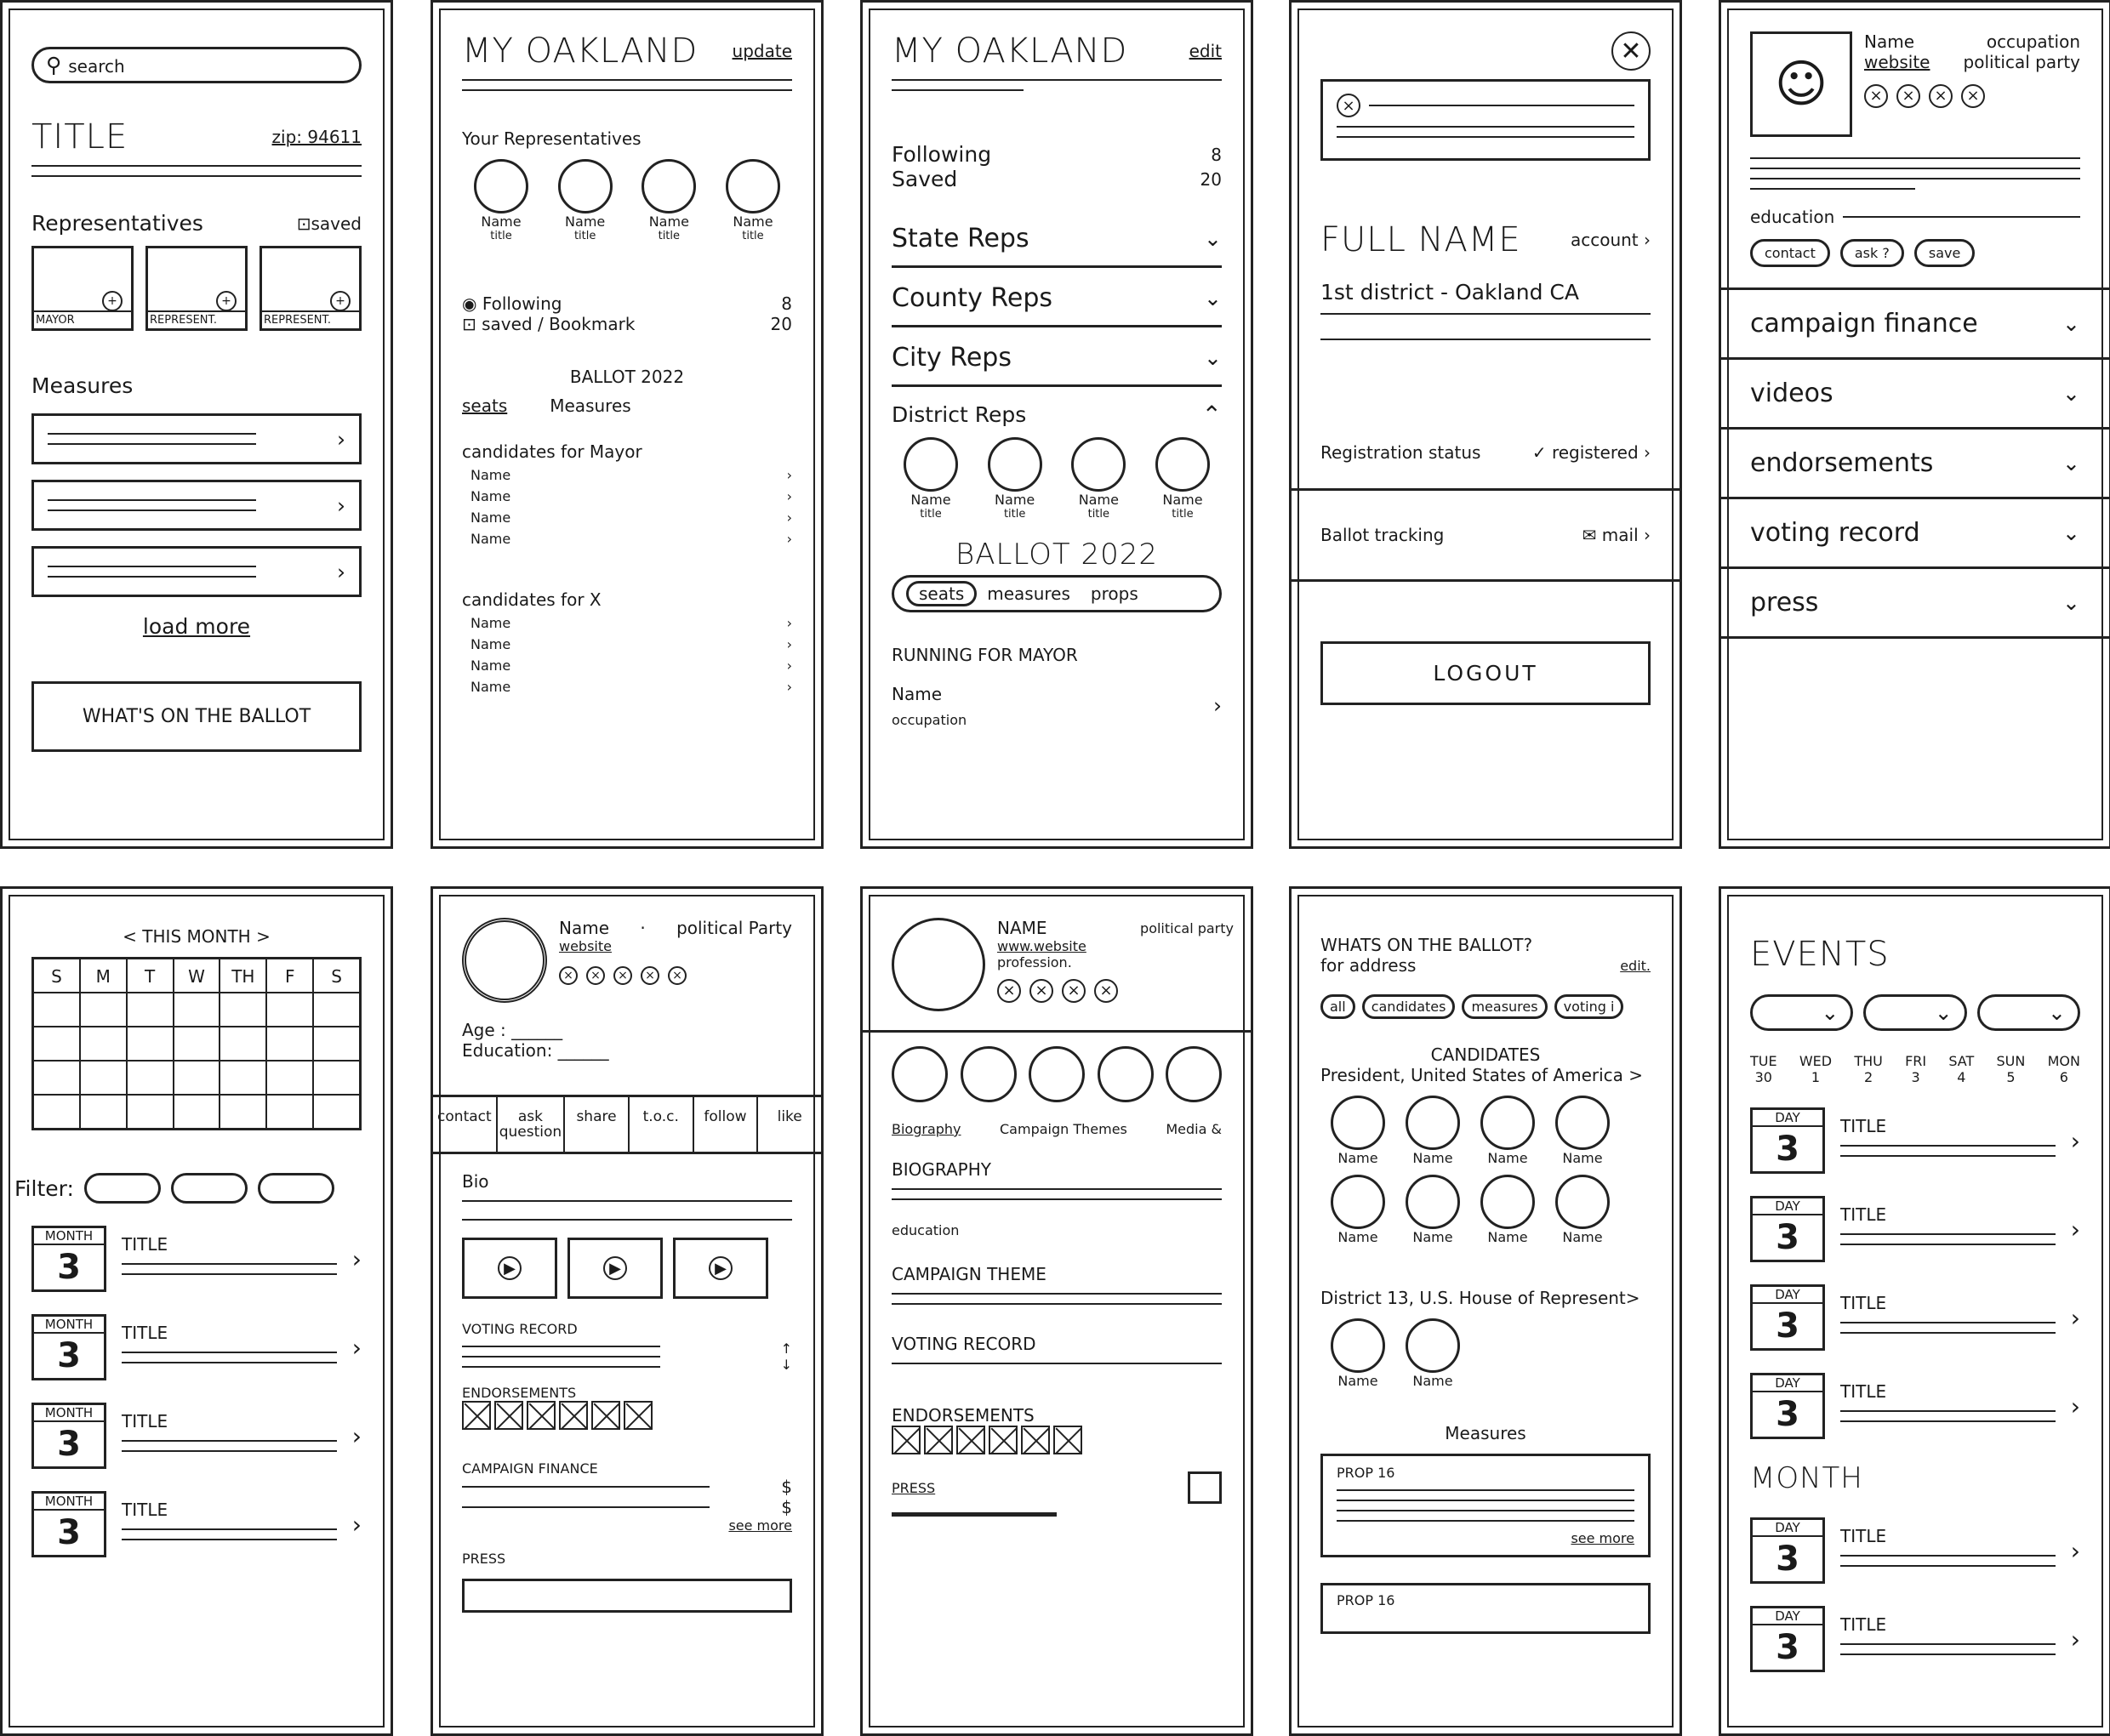 This screenshot has width=2110, height=1736. What do you see at coordinates (196, 716) in the screenshot?
I see `whats-on-ballot-button: WHAT'S ON THE BALLOT` at bounding box center [196, 716].